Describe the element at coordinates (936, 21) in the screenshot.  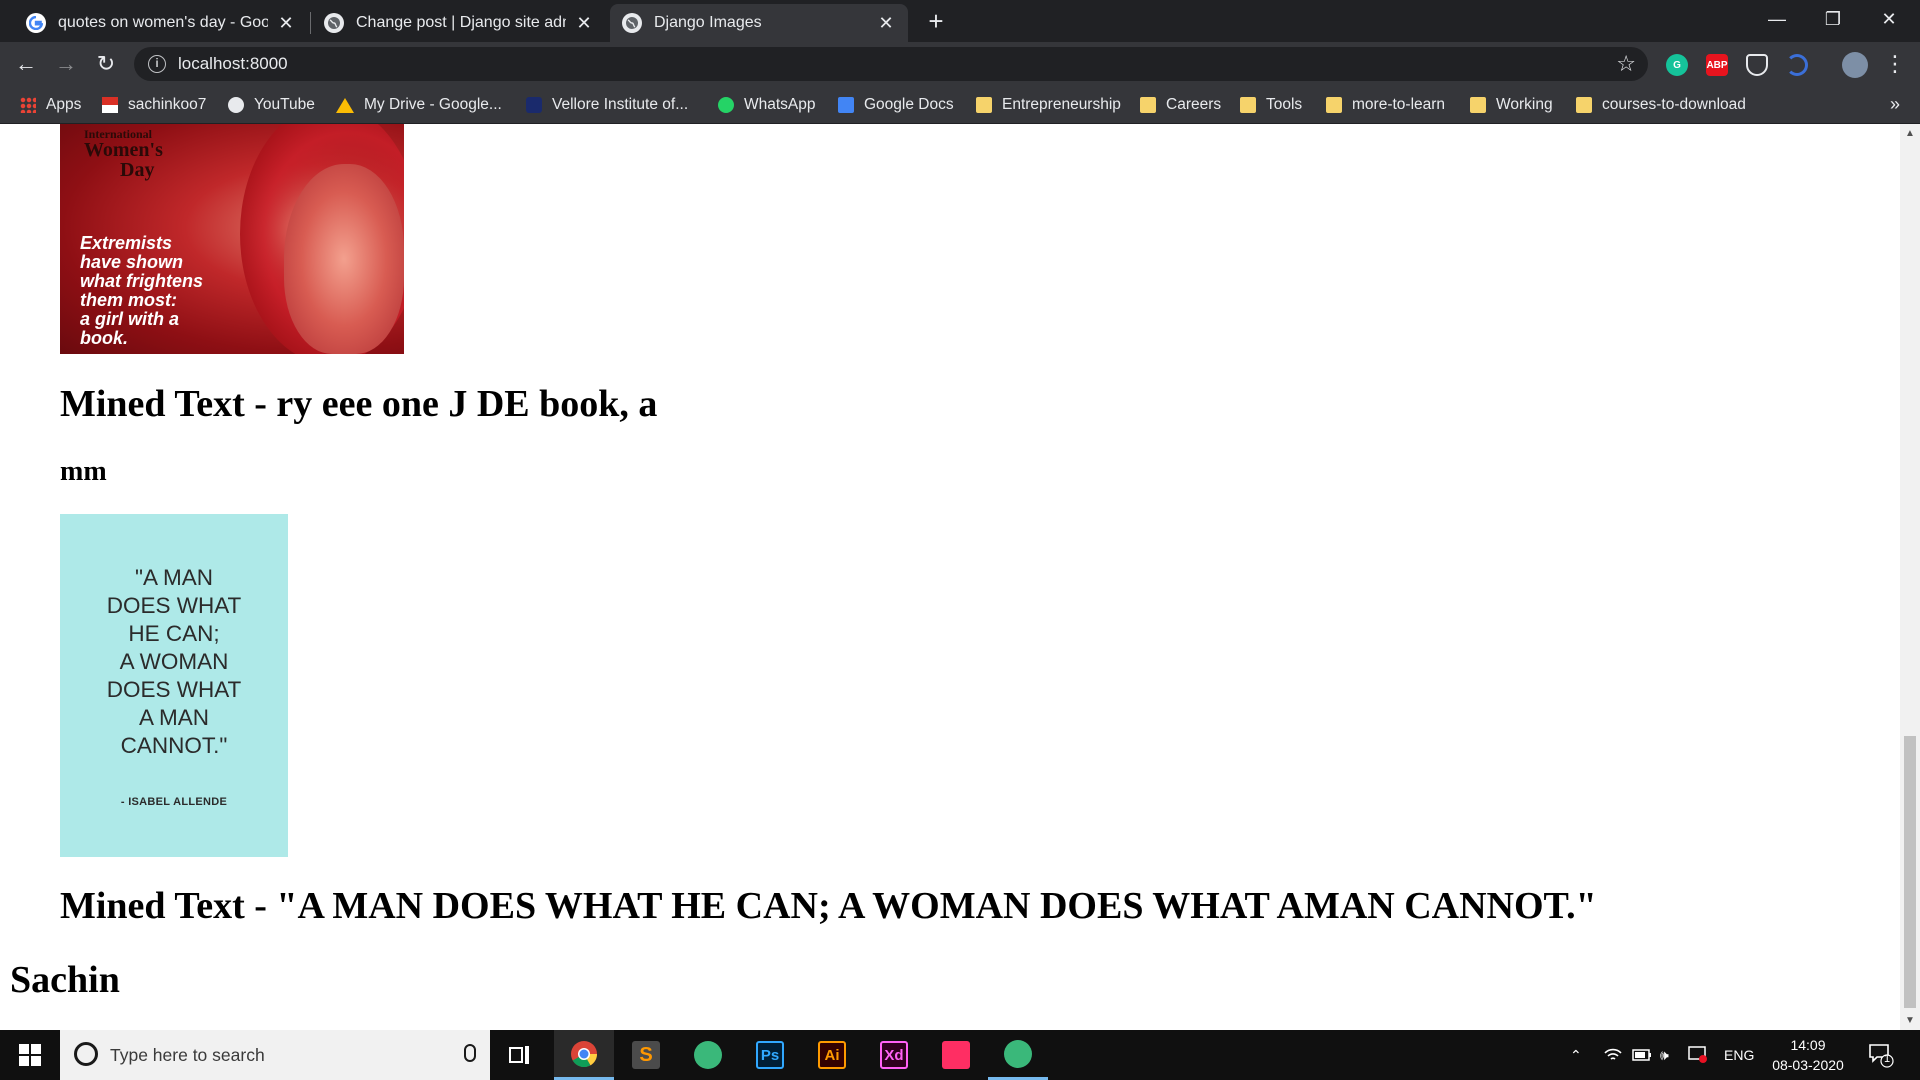
I see `new-tab-button: +` at that location.